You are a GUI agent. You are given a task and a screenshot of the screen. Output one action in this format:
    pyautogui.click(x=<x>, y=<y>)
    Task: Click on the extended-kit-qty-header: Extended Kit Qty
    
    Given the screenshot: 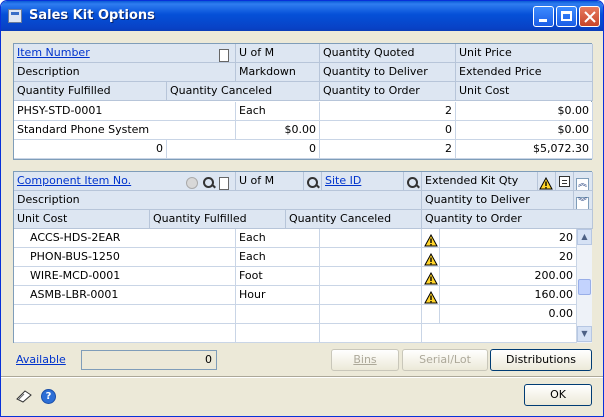 What is the action you would take?
    pyautogui.click(x=480, y=181)
    